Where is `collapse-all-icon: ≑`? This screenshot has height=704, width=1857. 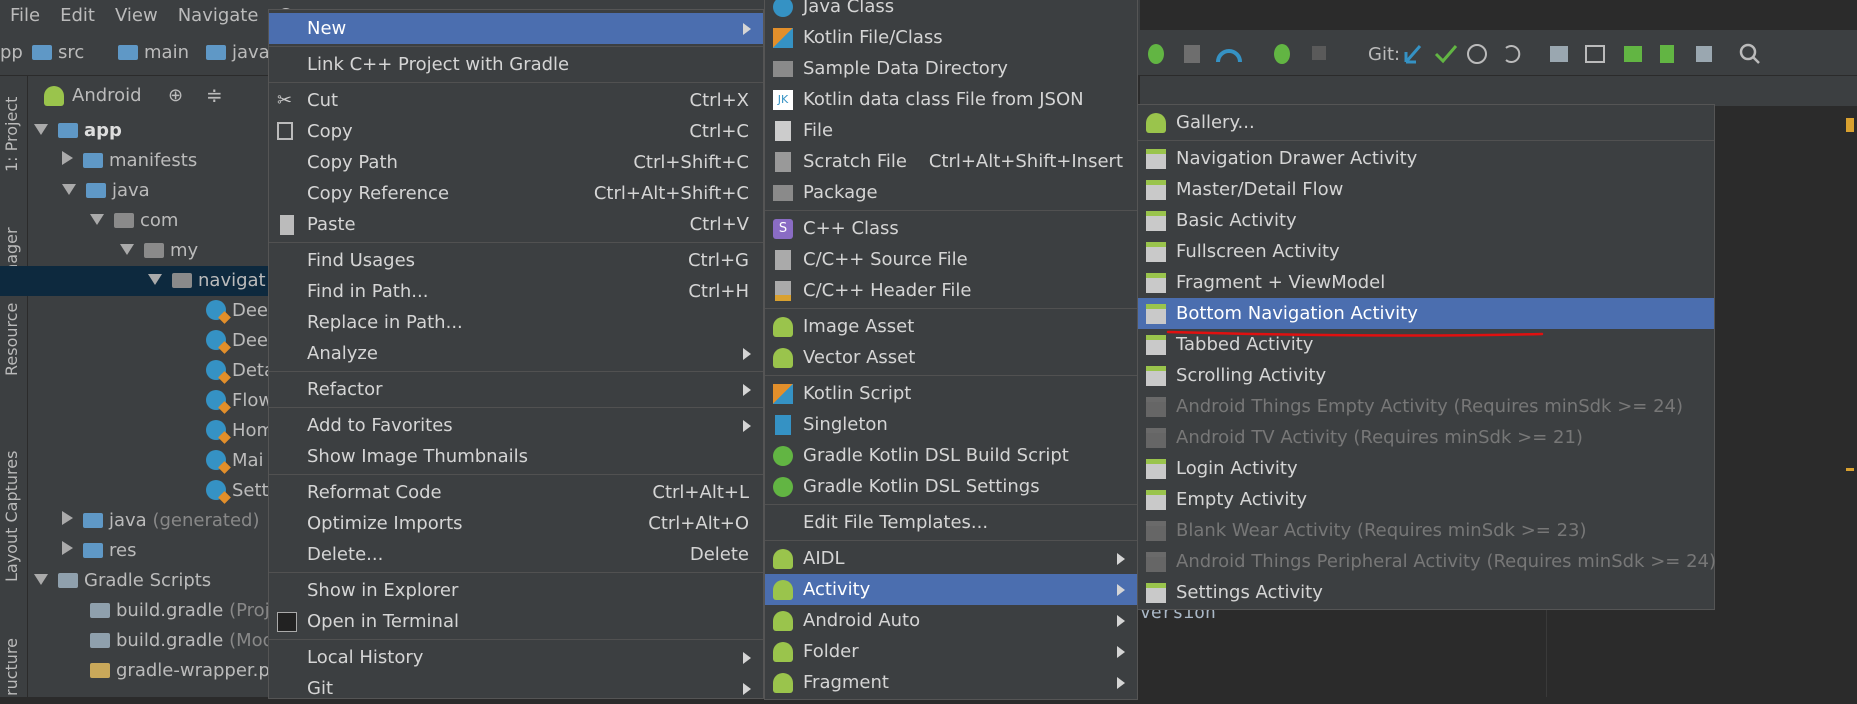
collapse-all-icon: ≑ is located at coordinates (214, 95).